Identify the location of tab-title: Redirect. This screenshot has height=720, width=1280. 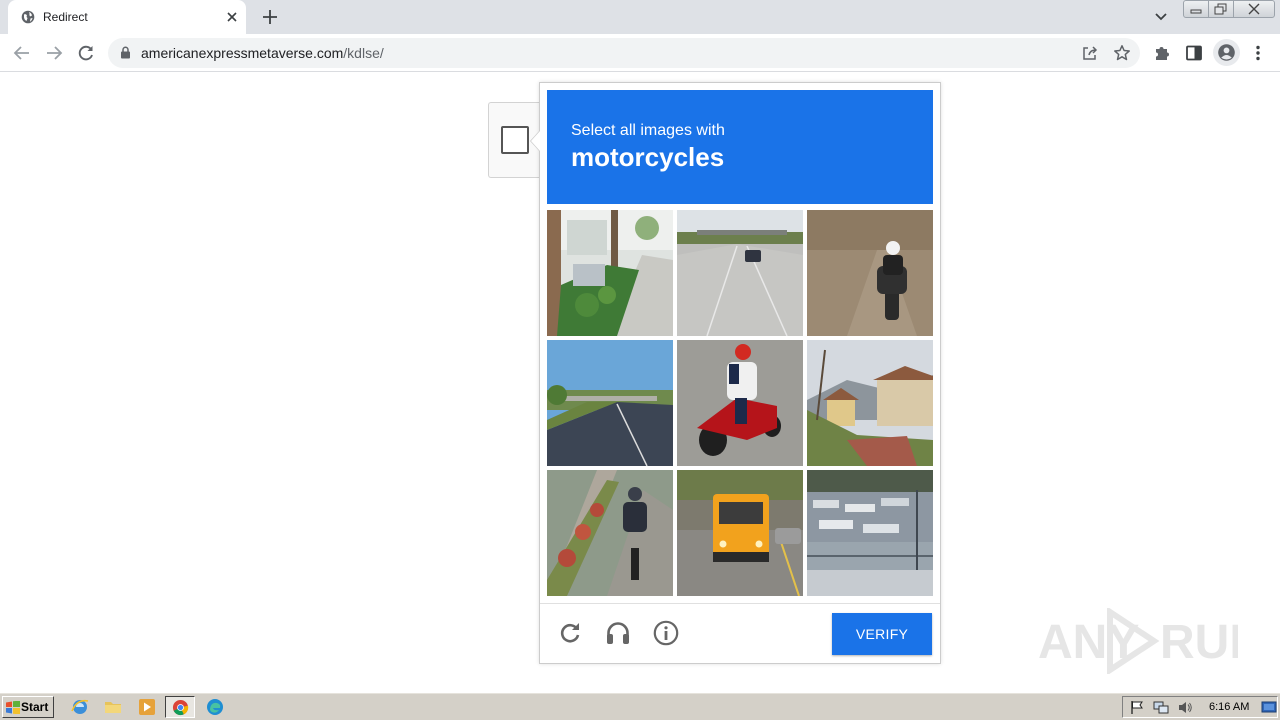
(65, 17).